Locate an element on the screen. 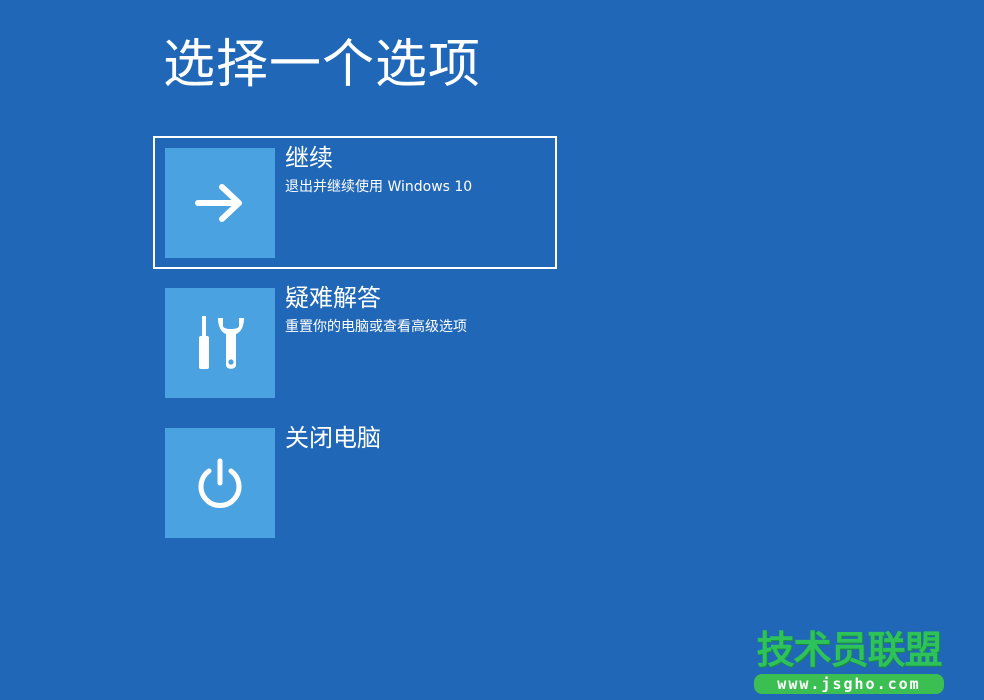 Image resolution: width=984 pixels, height=700 pixels. continue-description: 退出并继续使用 Windows 10 is located at coordinates (379, 187).